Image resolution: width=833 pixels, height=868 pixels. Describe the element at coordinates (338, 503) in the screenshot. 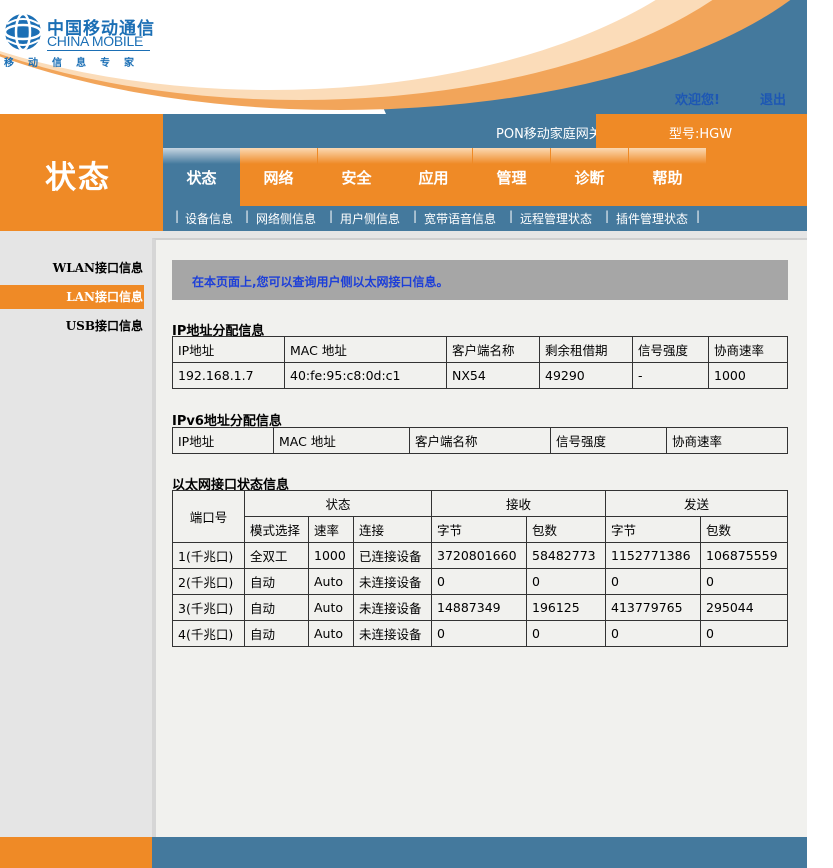

I see `status-group-header: 状态` at that location.